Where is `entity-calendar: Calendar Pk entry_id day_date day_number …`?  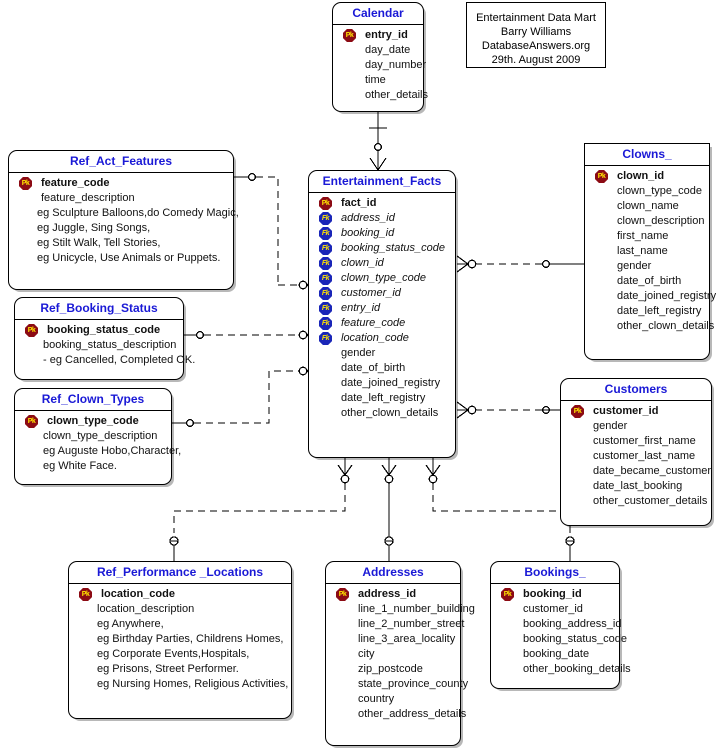 entity-calendar: Calendar Pk entry_id day_date day_number … is located at coordinates (380, 57).